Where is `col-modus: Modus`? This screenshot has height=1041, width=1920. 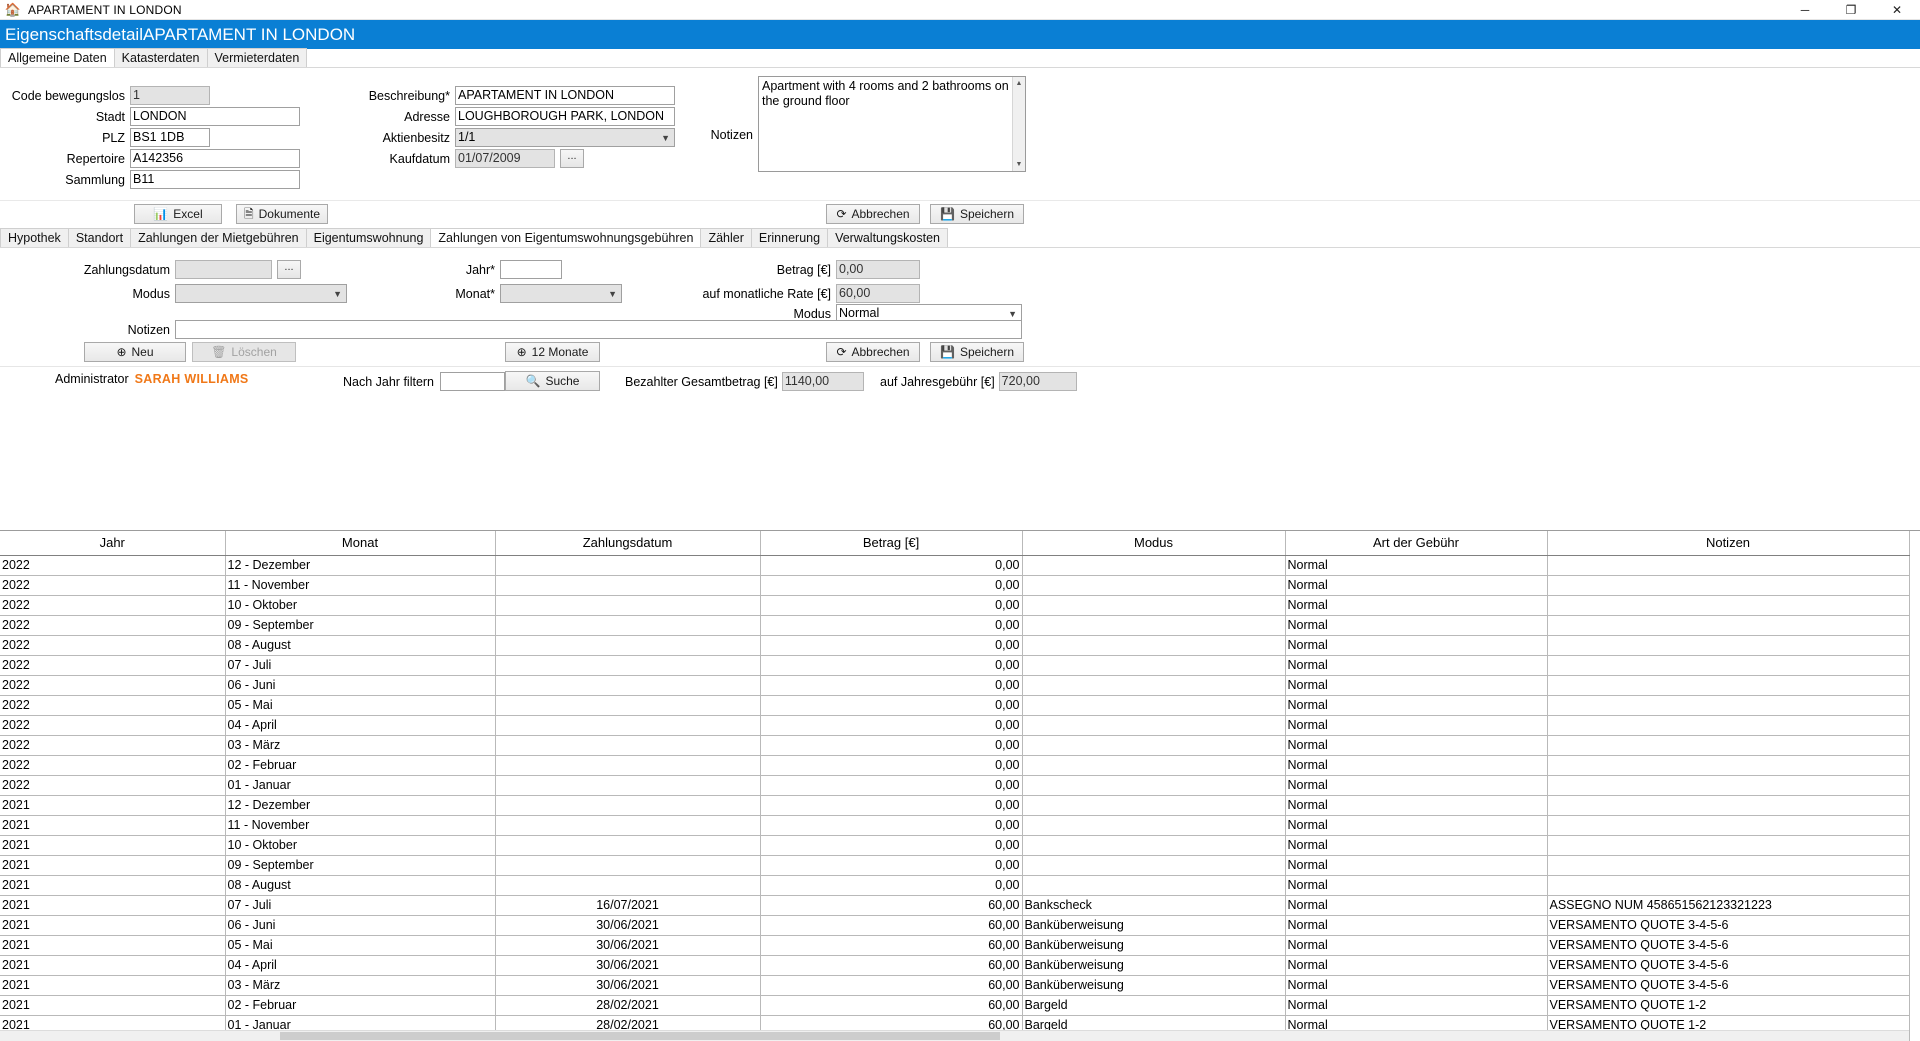 col-modus: Modus is located at coordinates (1154, 543).